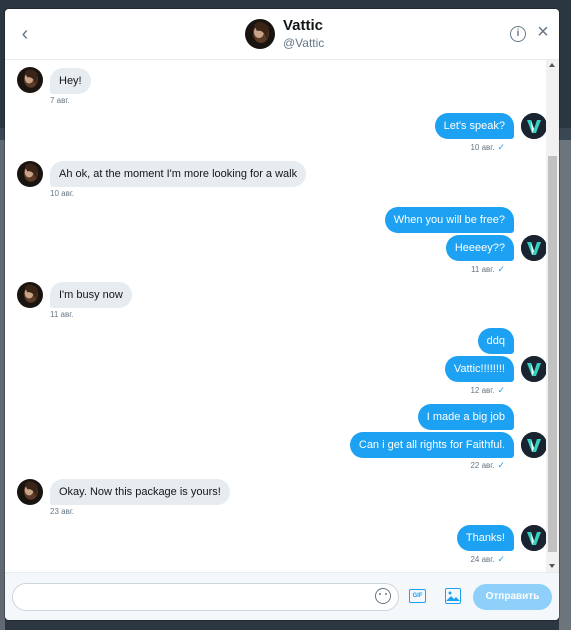  I want to click on message-timestamp: 24 авг. ✓, so click(487, 559).